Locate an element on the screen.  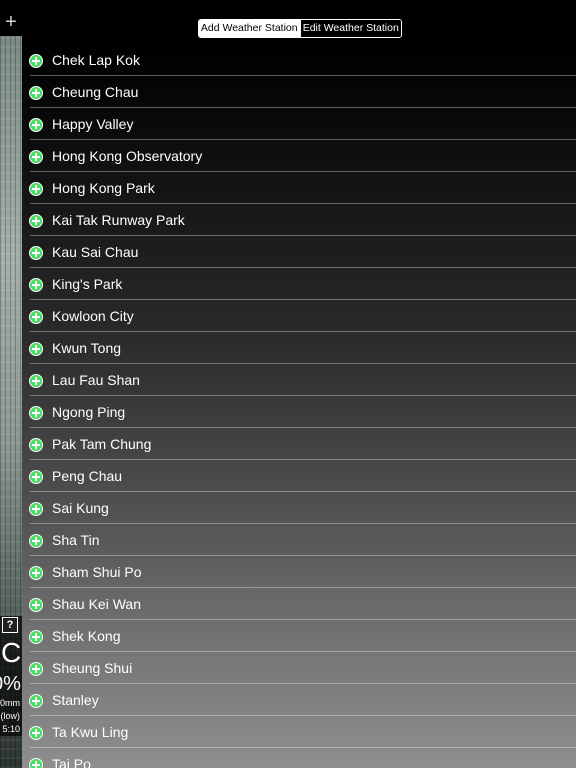
station-row: Sheung Shui is located at coordinates (299, 668).